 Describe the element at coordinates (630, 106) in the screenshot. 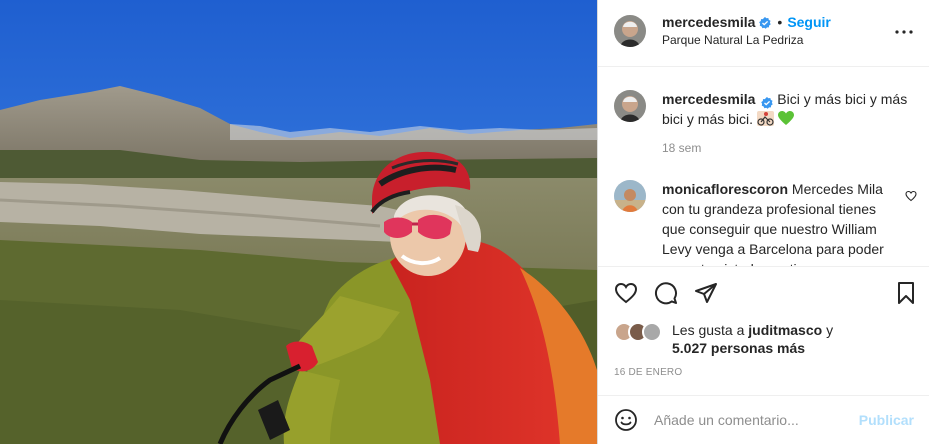

I see `caption-avatar` at that location.